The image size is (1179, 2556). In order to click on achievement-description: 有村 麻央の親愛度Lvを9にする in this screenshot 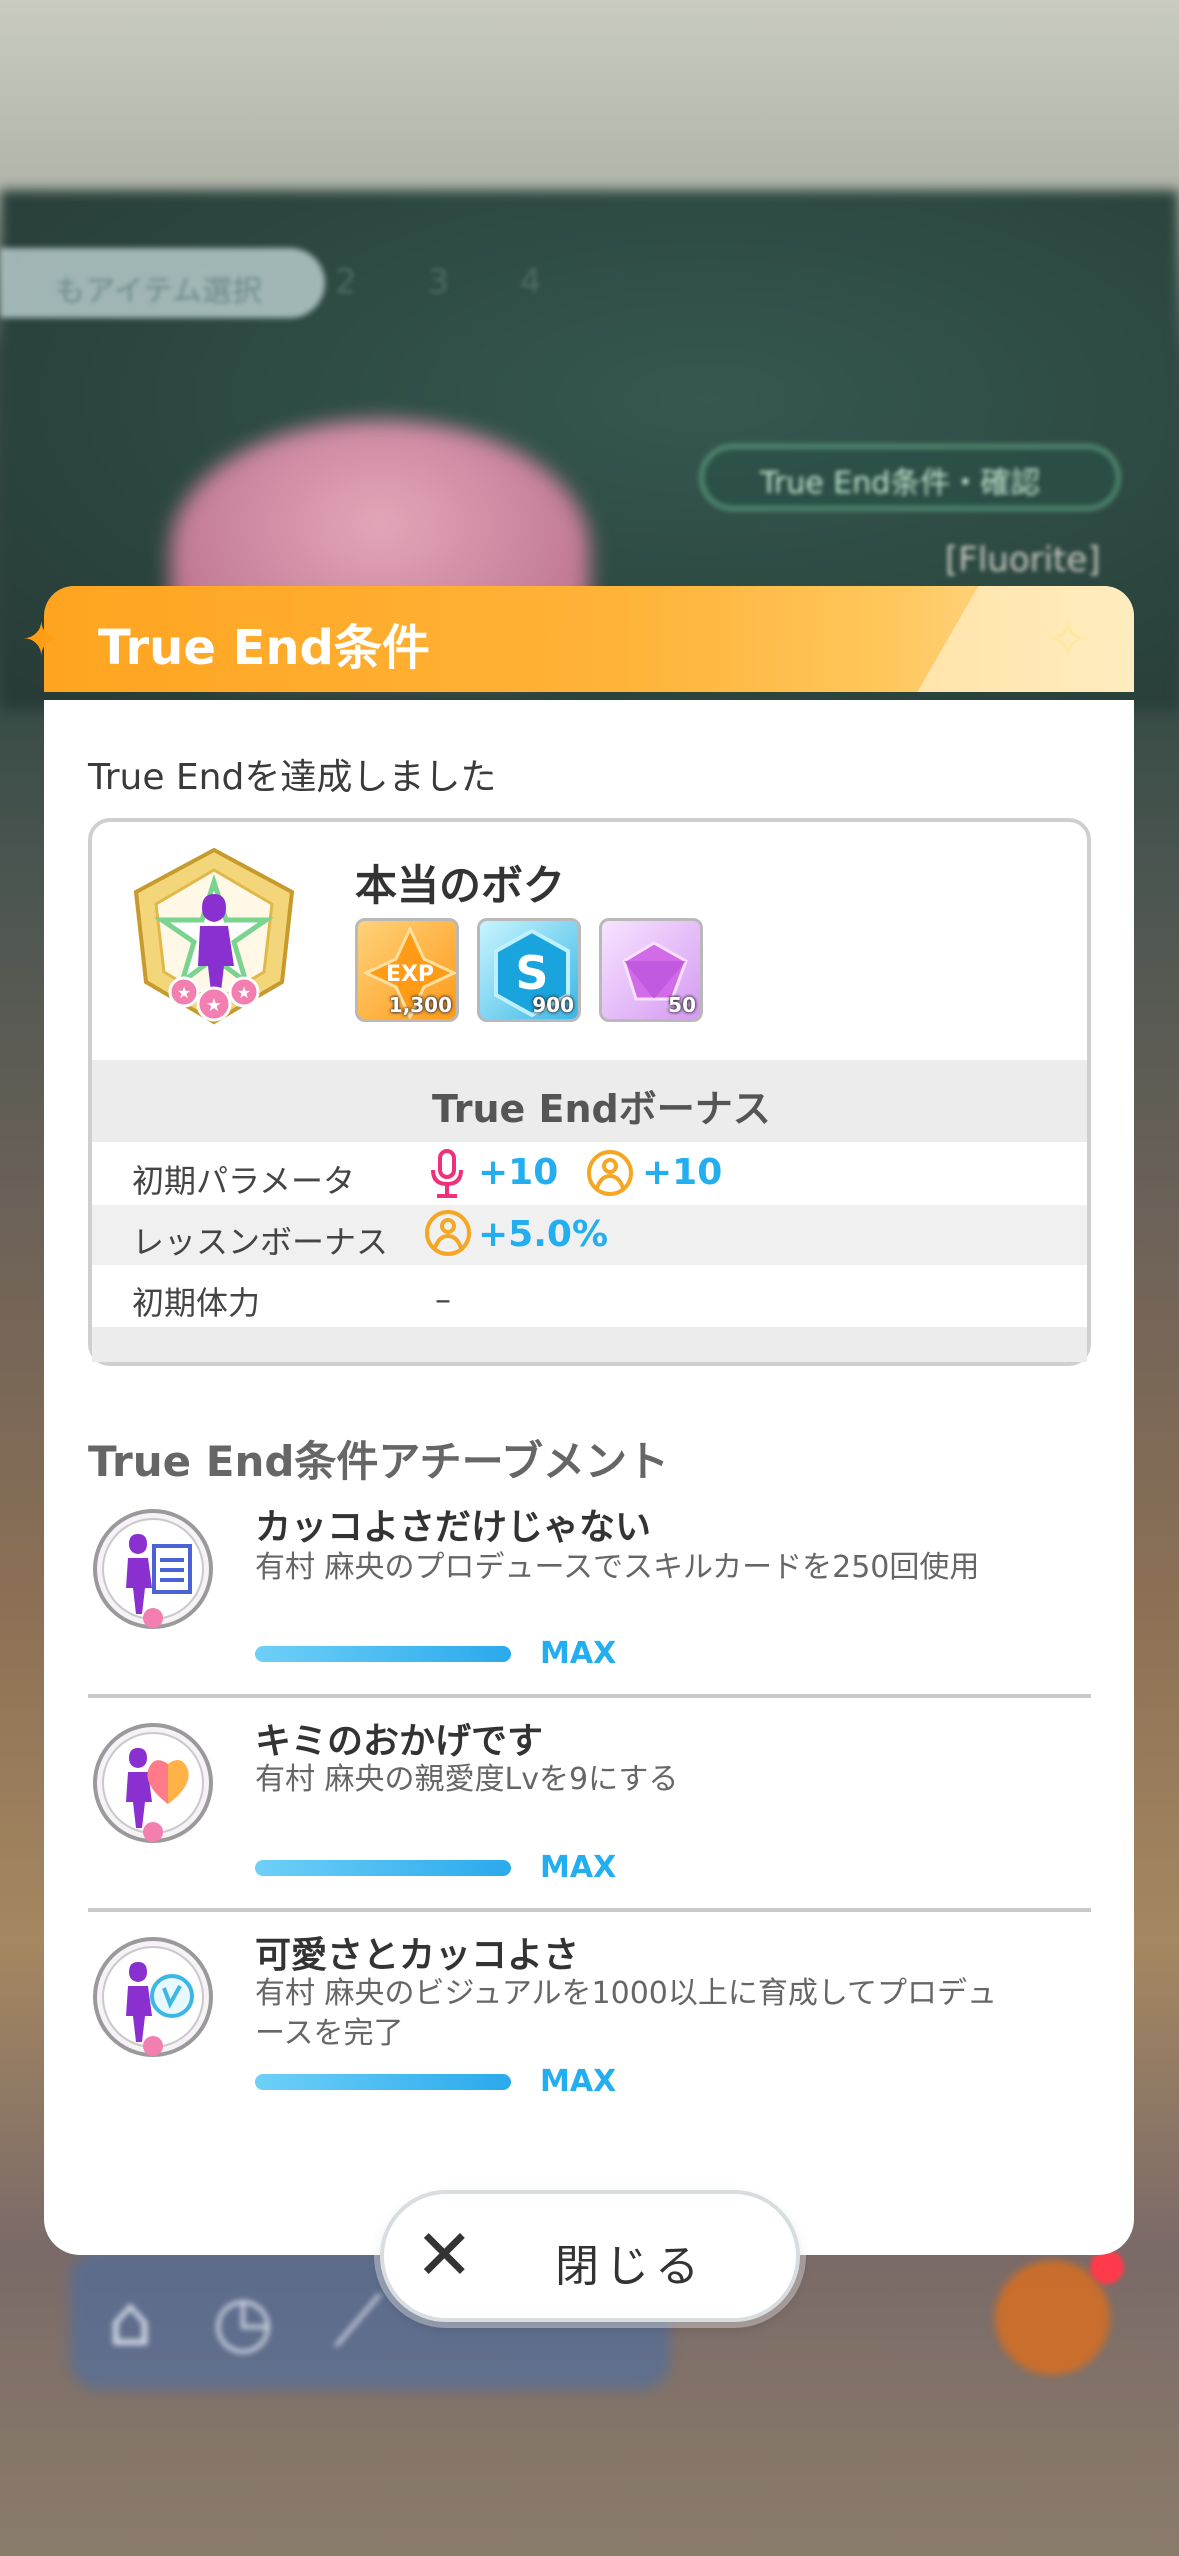, I will do `click(467, 1779)`.